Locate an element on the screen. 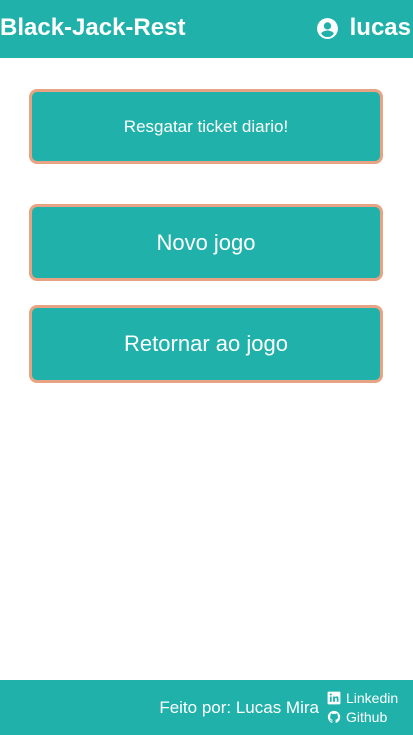 The image size is (413, 735). linkedin-icon is located at coordinates (334, 697).